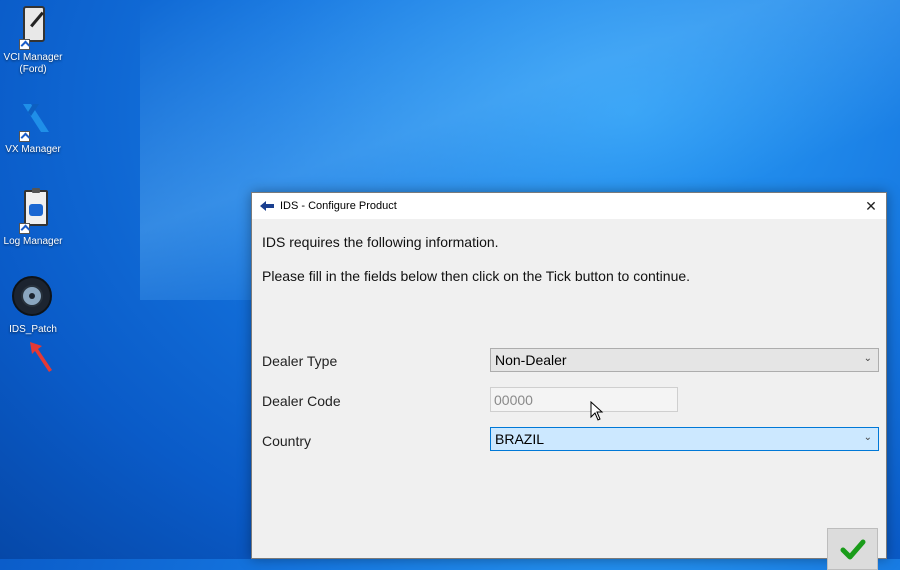 The image size is (900, 570). I want to click on country-value: BRAZIL, so click(520, 439).